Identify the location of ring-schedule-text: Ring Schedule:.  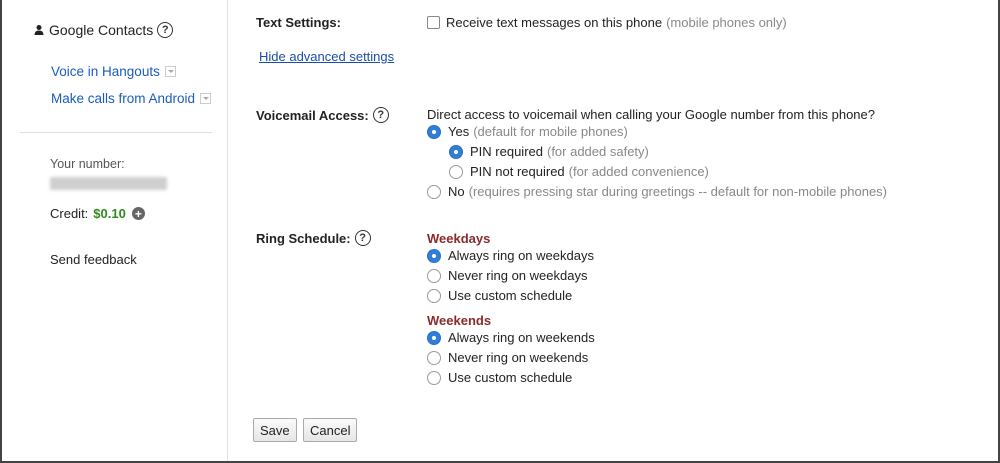
(303, 238).